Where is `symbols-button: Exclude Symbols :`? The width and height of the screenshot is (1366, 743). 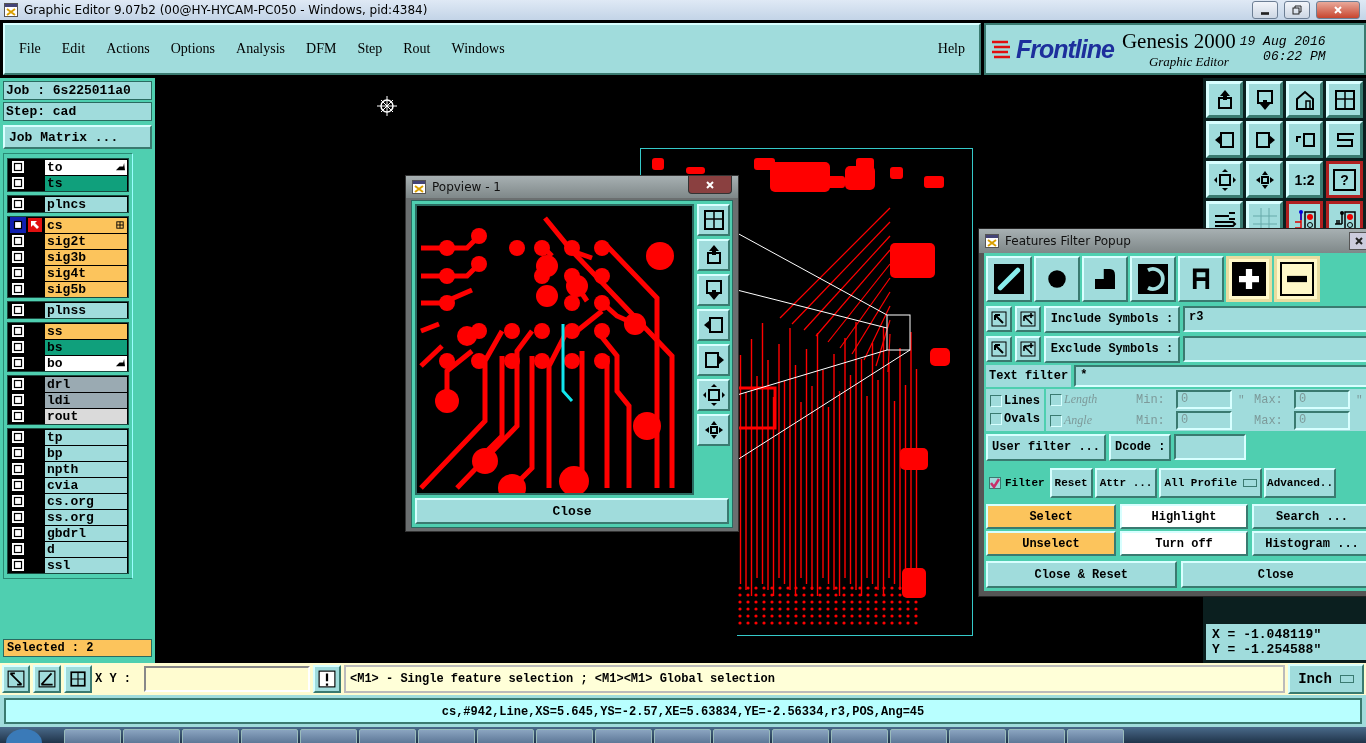 symbols-button: Exclude Symbols : is located at coordinates (1112, 349).